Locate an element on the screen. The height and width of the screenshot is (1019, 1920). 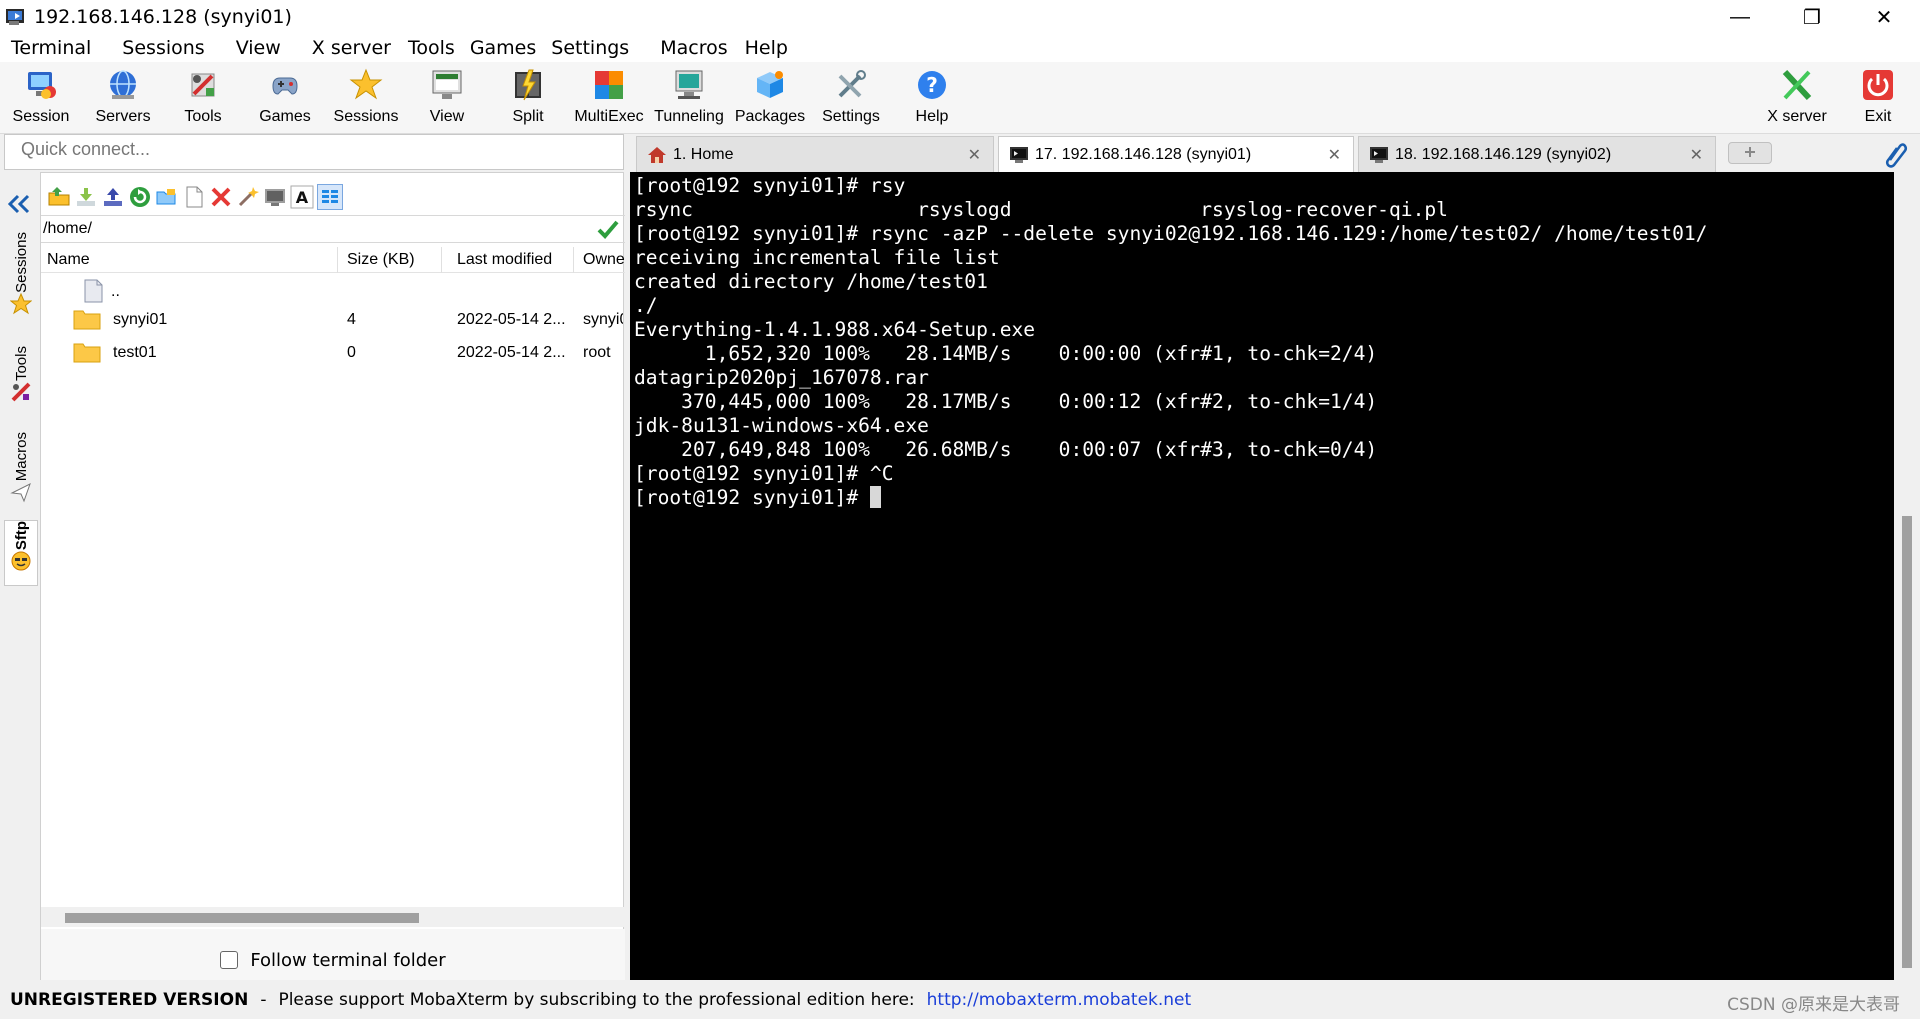
file-size: 4 is located at coordinates (351, 319).